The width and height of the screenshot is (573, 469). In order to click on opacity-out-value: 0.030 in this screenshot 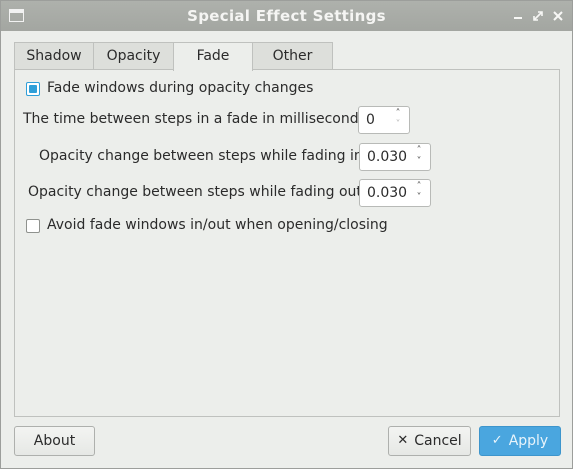, I will do `click(387, 193)`.